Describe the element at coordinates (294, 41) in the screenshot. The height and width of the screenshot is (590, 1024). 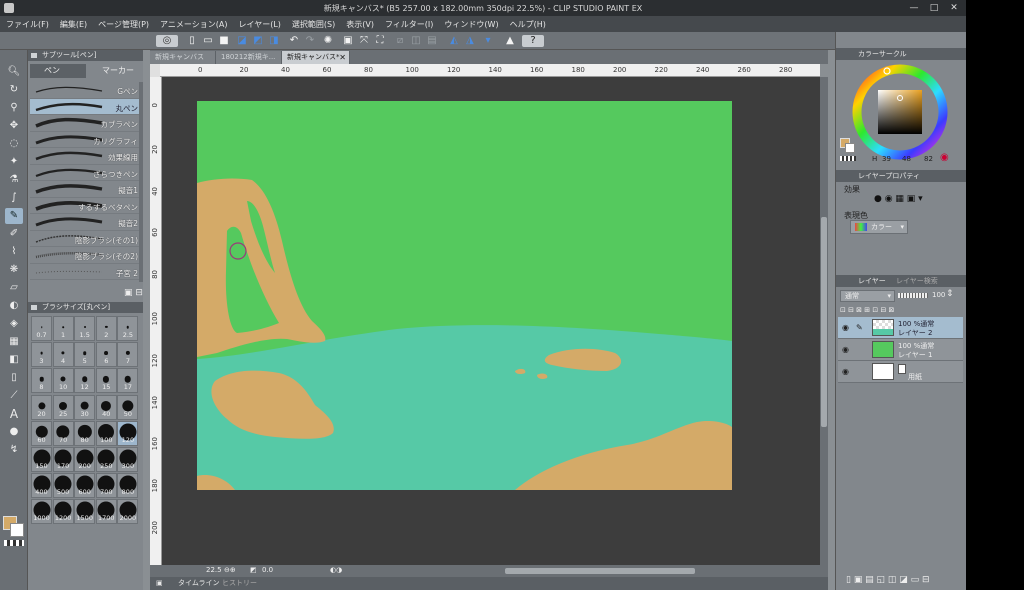
I see `undo-icon: ↶` at that location.